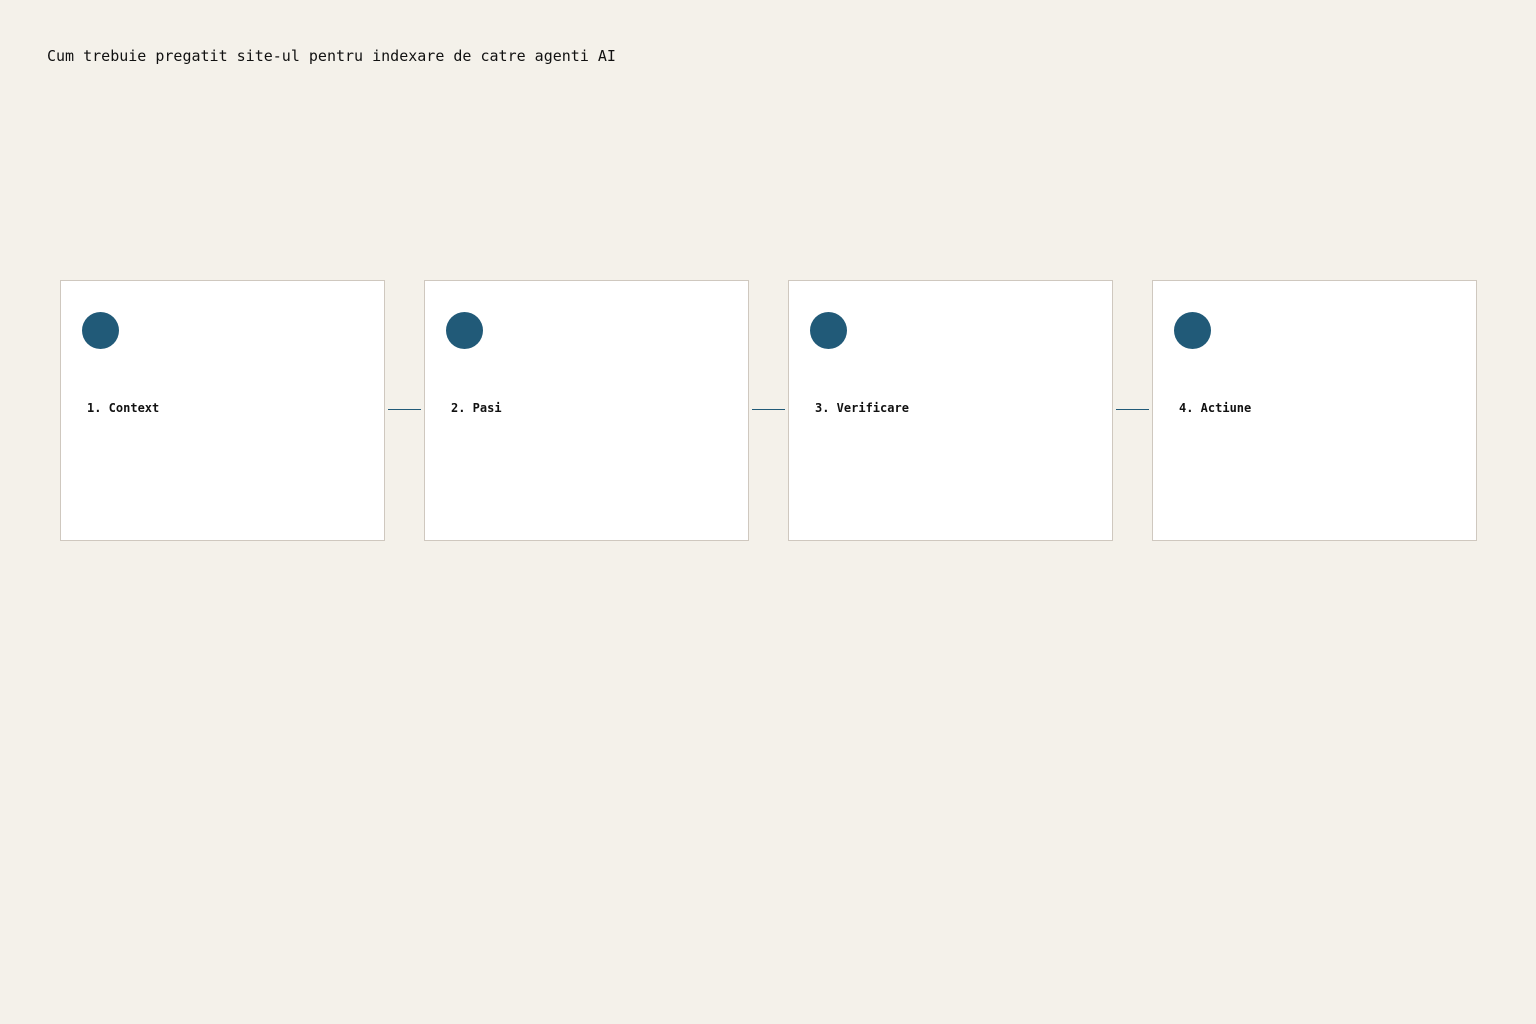 The width and height of the screenshot is (1536, 1024). What do you see at coordinates (586, 410) in the screenshot?
I see `step-card-pasi: 2. Pasi` at bounding box center [586, 410].